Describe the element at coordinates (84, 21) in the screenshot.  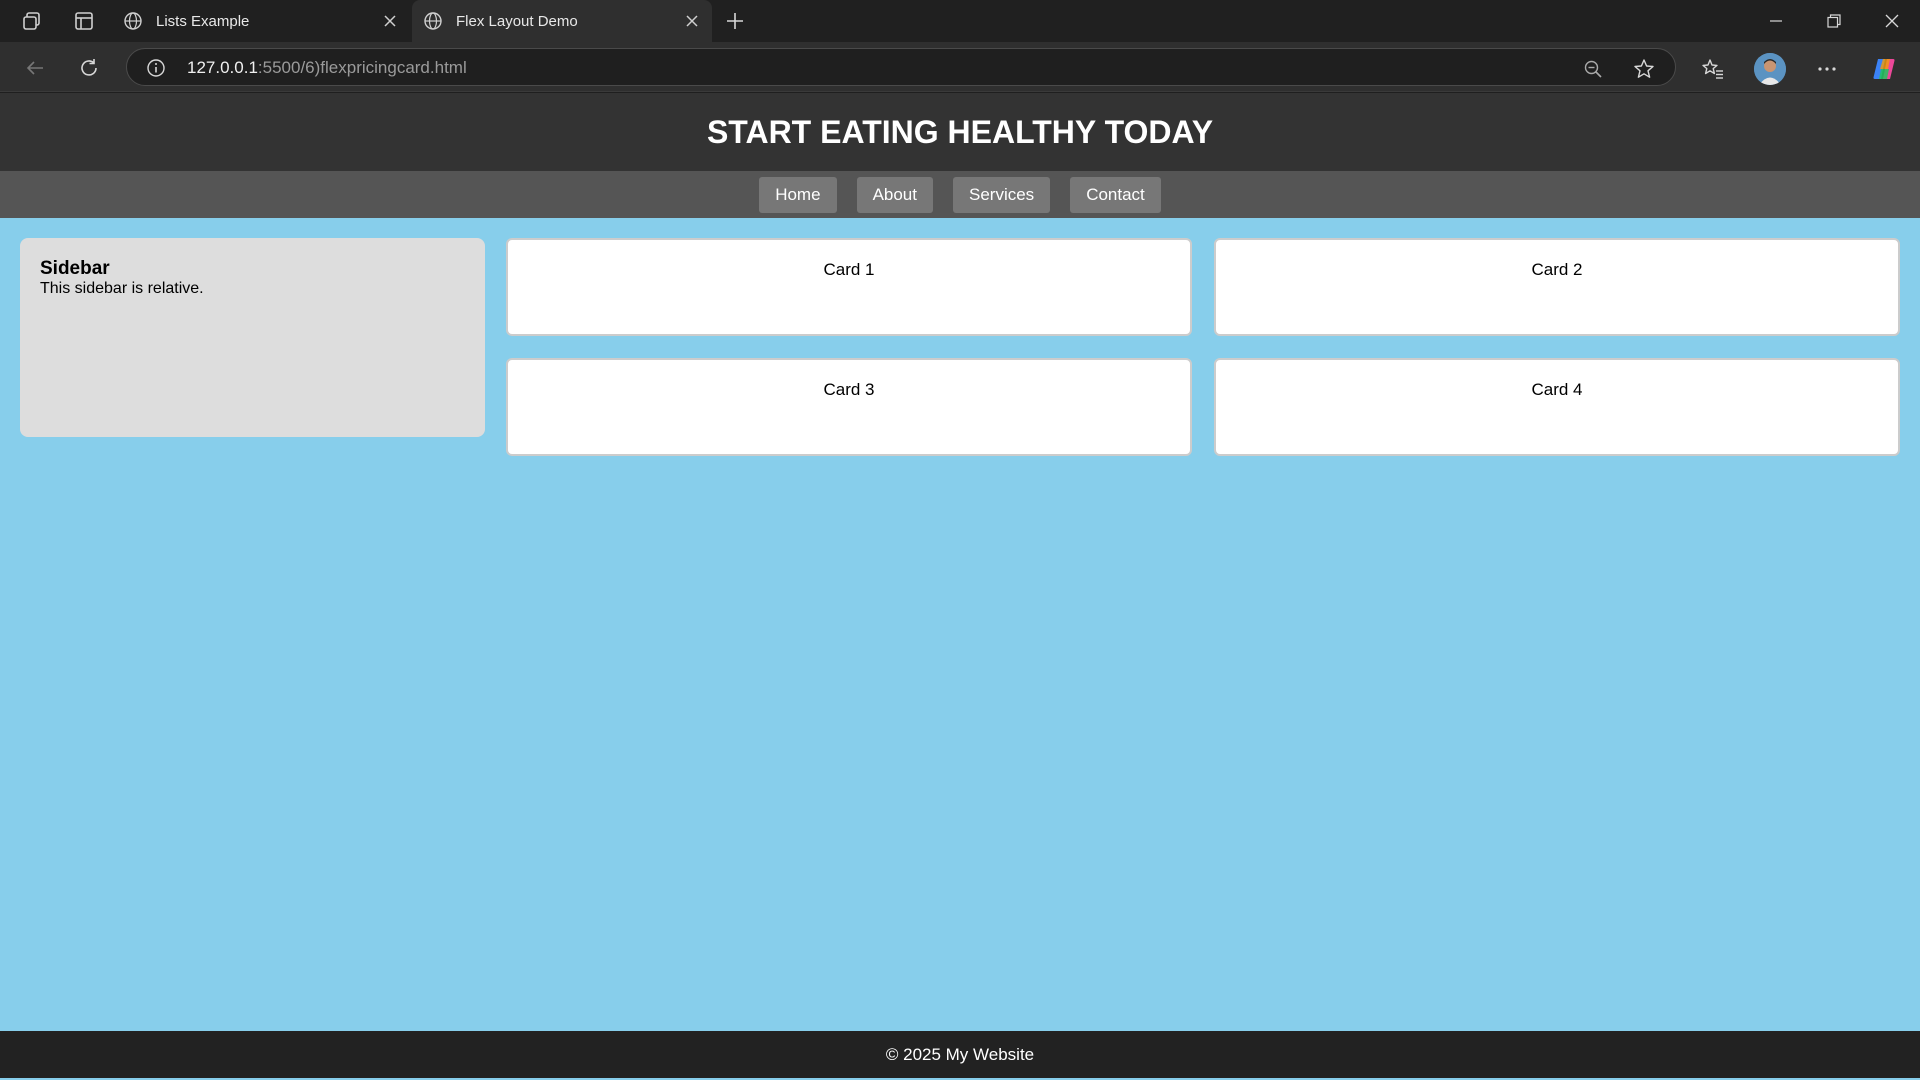
I see `vertical-tabs-icon` at that location.